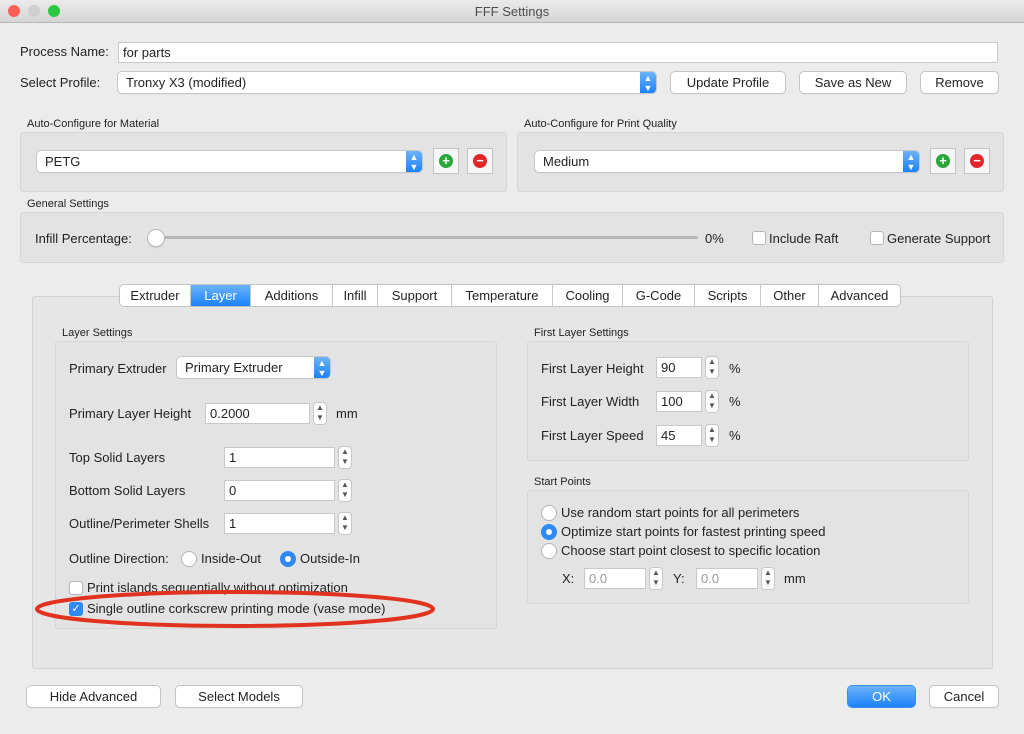 This screenshot has height=734, width=1024. I want to click on zoom-icon, so click(54, 11).